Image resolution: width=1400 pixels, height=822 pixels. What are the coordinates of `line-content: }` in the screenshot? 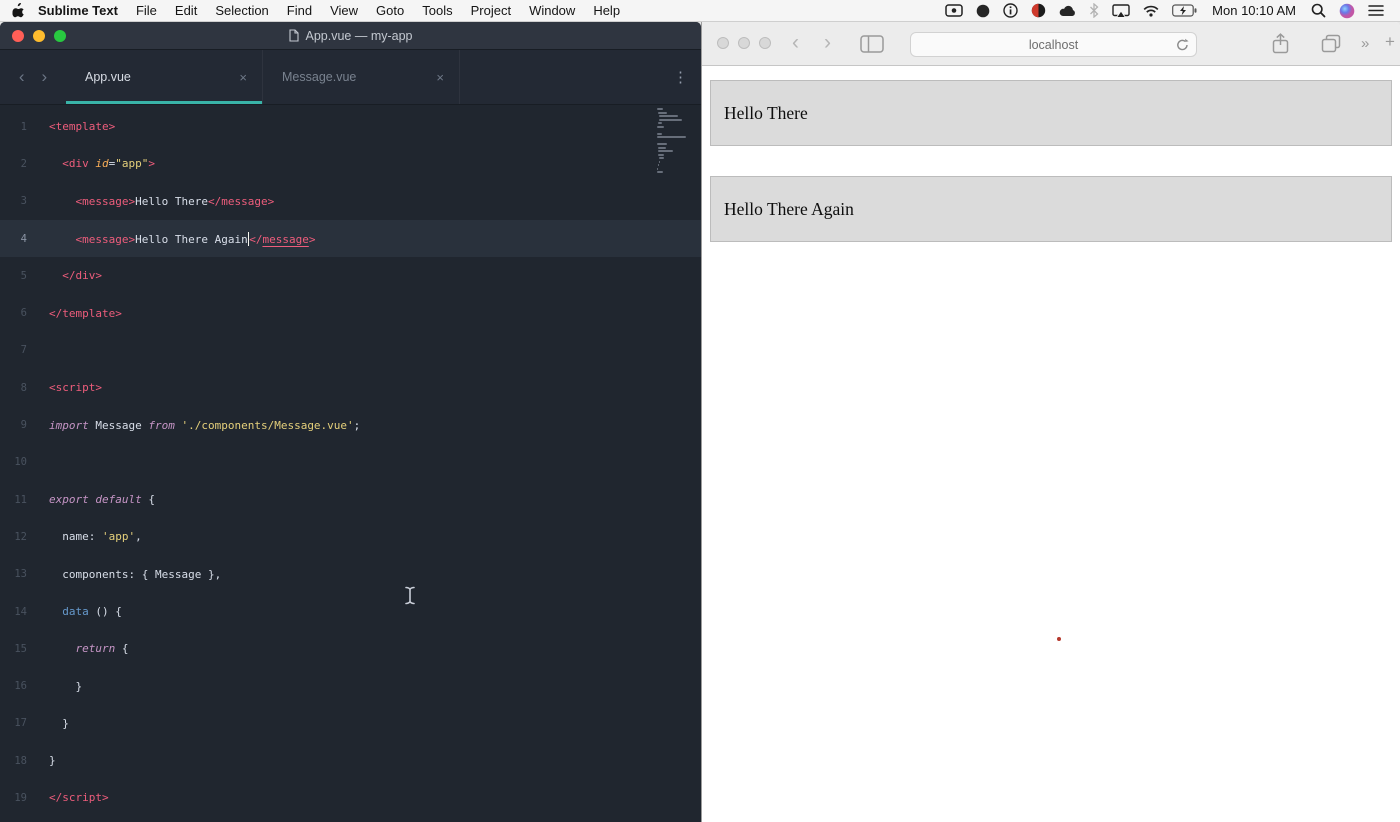 It's located at (46, 760).